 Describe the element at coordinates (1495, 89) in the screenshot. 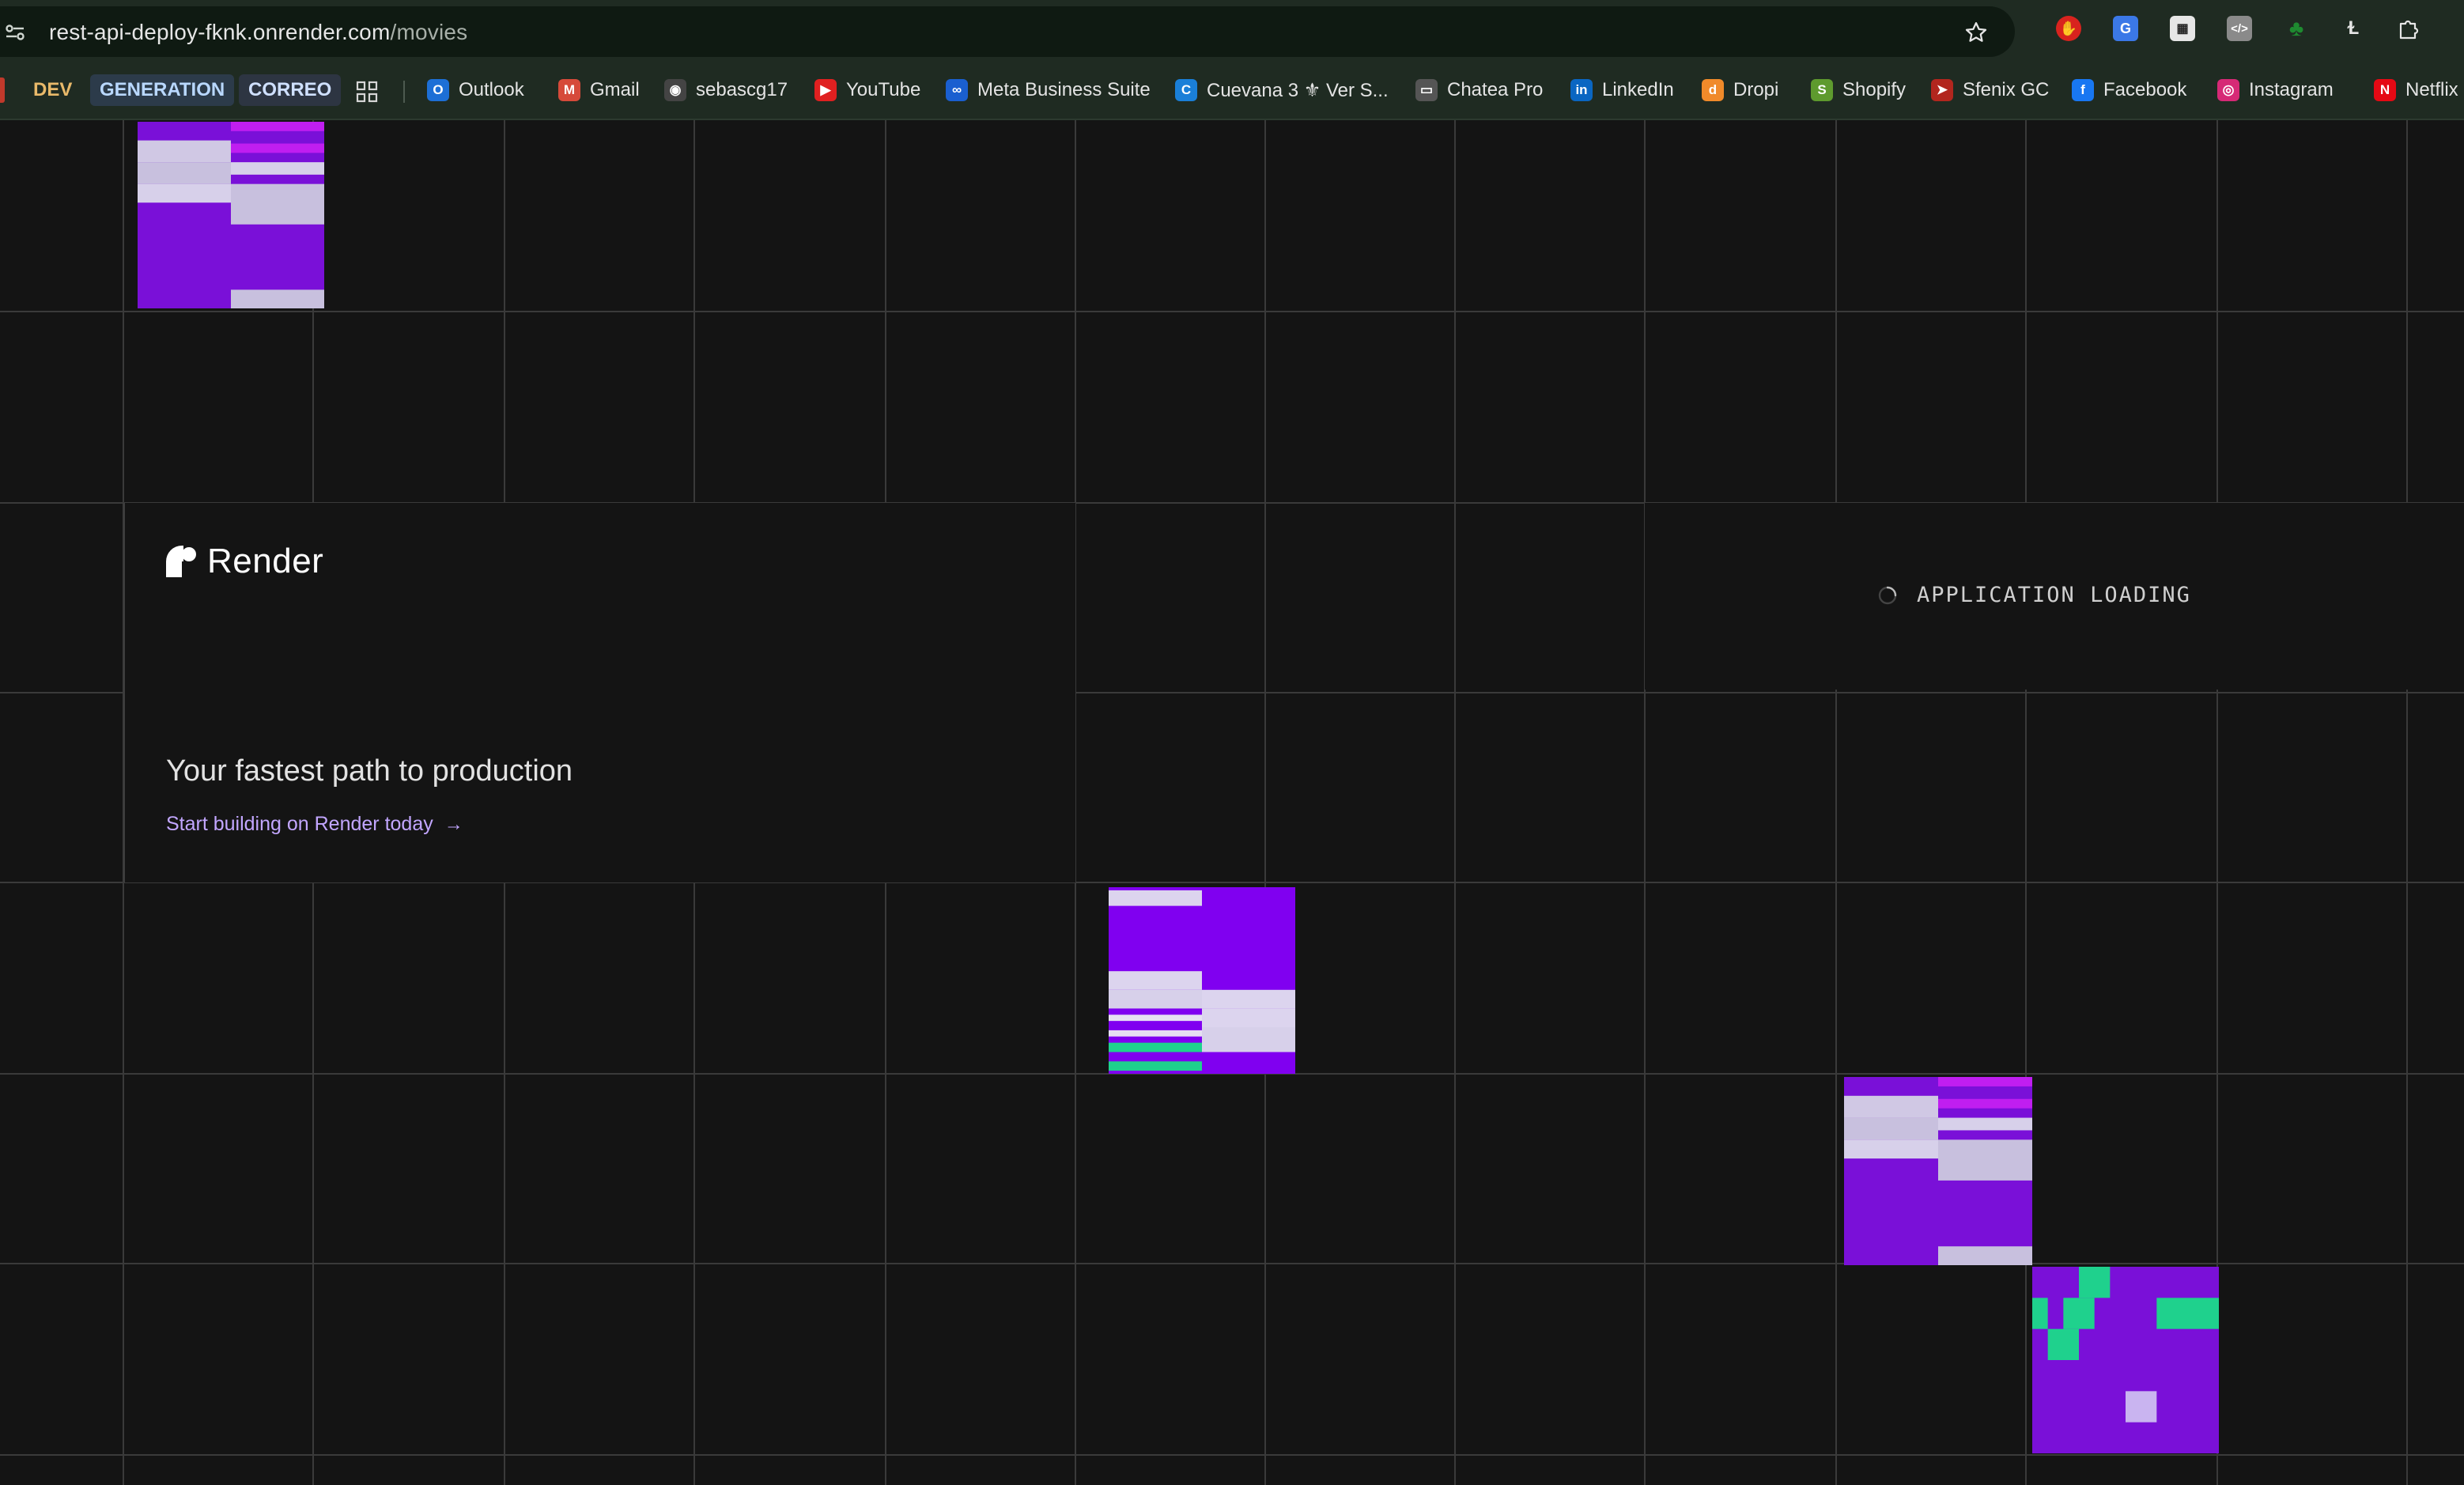

I see `bookmark-label: Chatea Pro` at that location.